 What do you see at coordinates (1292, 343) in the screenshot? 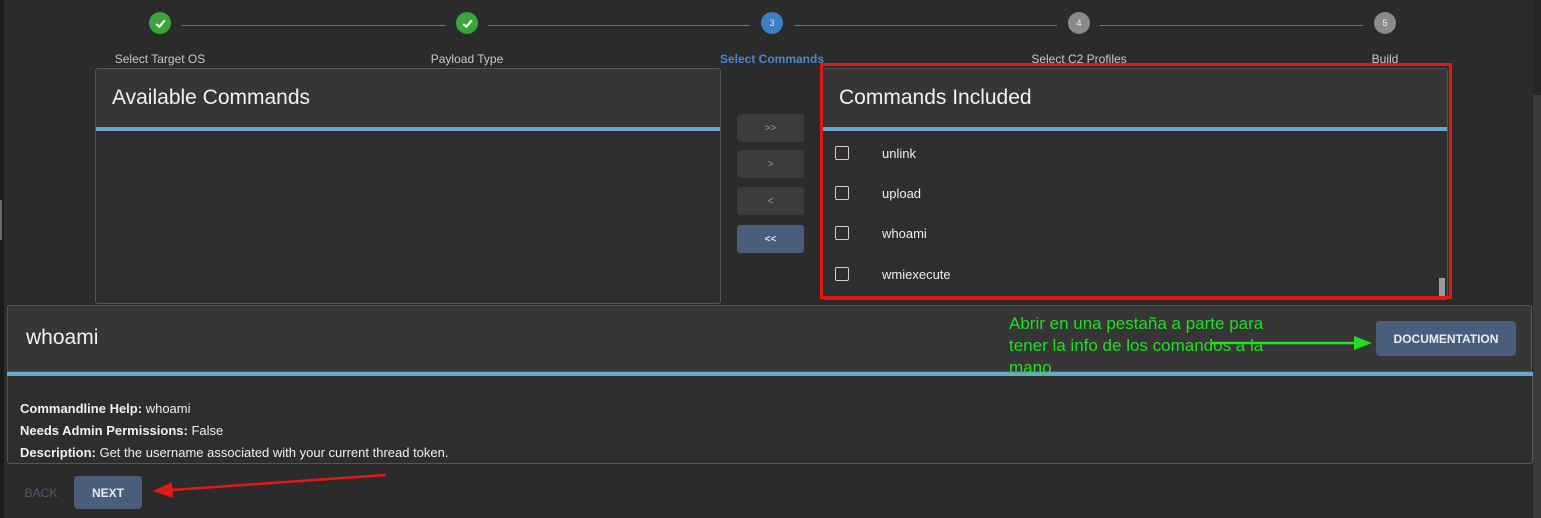
I see `green-arrow-icon` at bounding box center [1292, 343].